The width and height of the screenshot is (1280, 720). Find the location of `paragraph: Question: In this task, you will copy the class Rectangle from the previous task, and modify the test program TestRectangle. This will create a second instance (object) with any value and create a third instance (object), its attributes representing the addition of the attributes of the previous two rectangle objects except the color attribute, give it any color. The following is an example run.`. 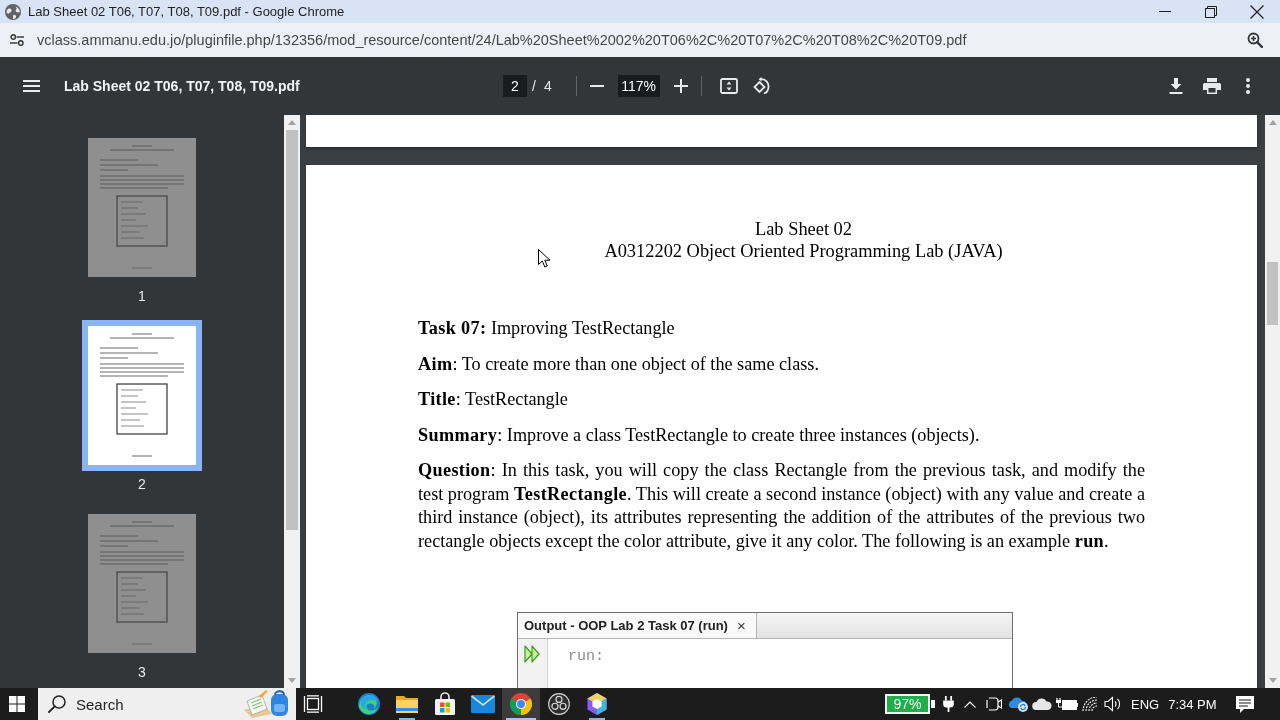

paragraph: Question: In this task, you will copy the class Rectangle from the previous task, and modify the test program TestRectangle. This will create a second instance (object) with any value and create a third instance (object), its attributes representing the addition of the attributes of the previous two rectangle objects except the color attribute, give it any color. The following is an example run. is located at coordinates (781, 506).